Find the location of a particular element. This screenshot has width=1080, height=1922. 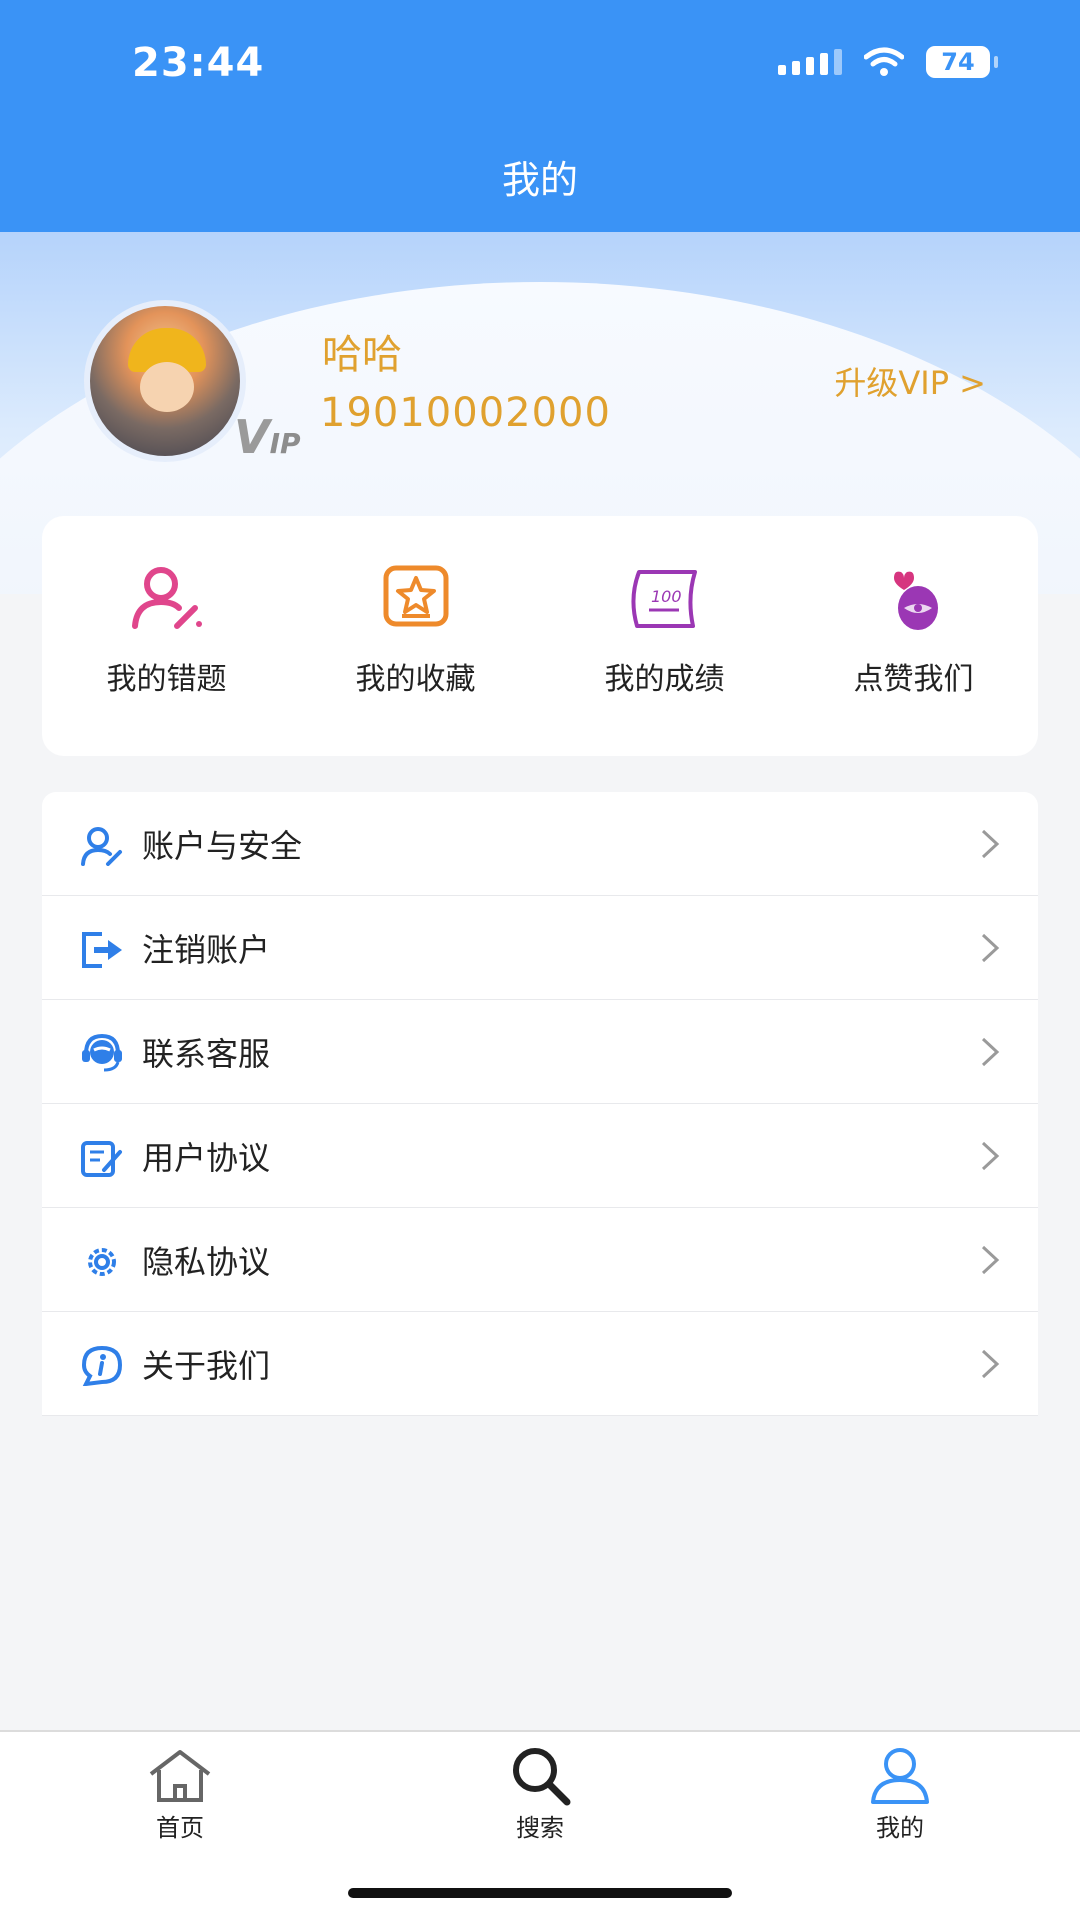

battery-icon: 74 is located at coordinates (962, 62).